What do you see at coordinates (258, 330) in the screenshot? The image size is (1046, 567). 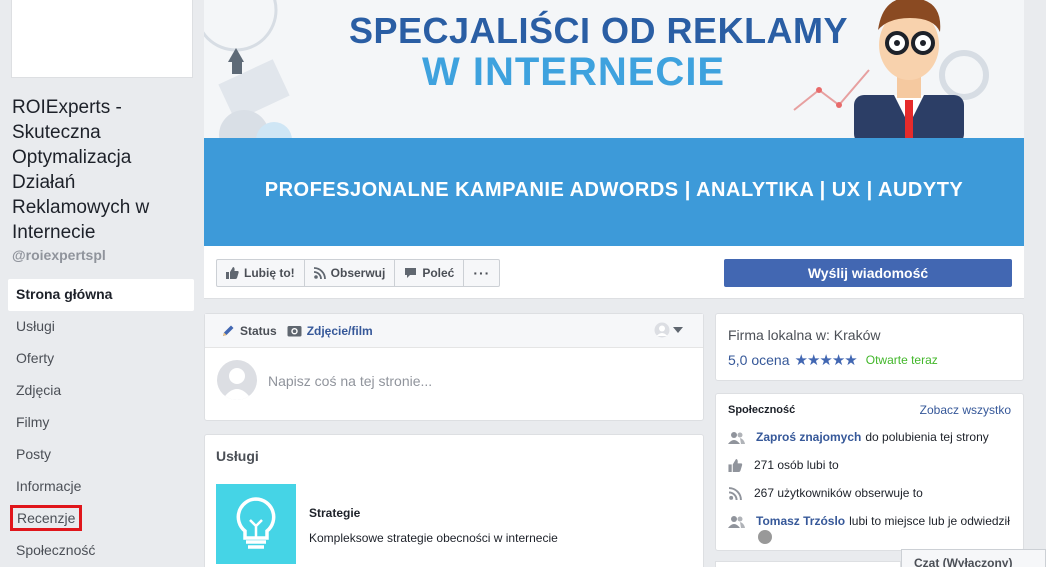 I see `tab-status-label: Status` at bounding box center [258, 330].